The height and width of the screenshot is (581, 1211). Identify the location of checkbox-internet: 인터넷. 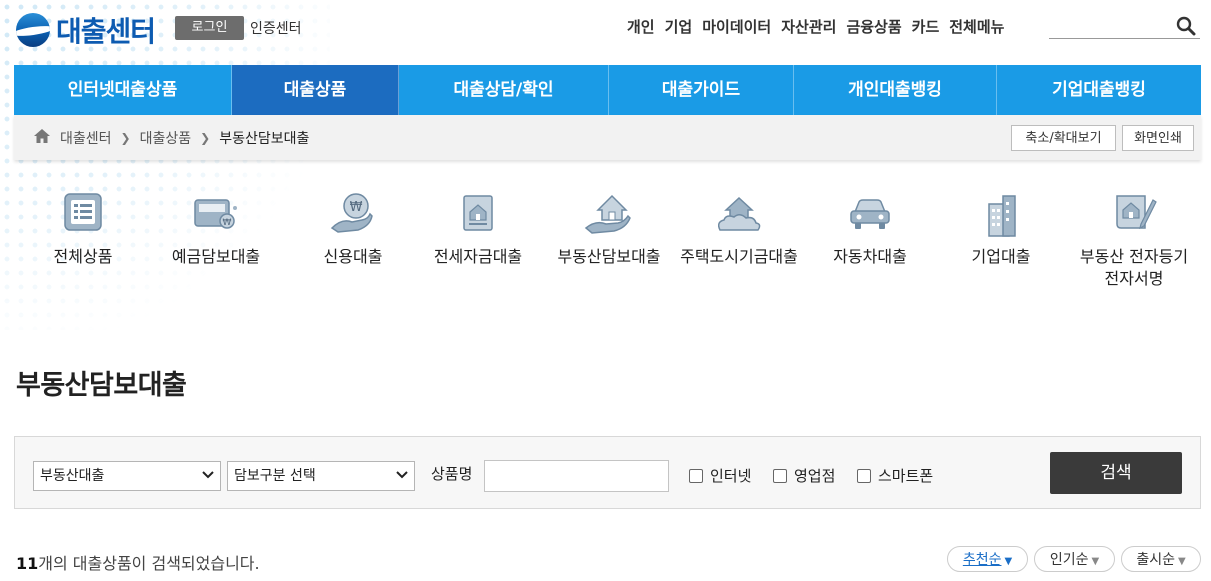
(720, 475).